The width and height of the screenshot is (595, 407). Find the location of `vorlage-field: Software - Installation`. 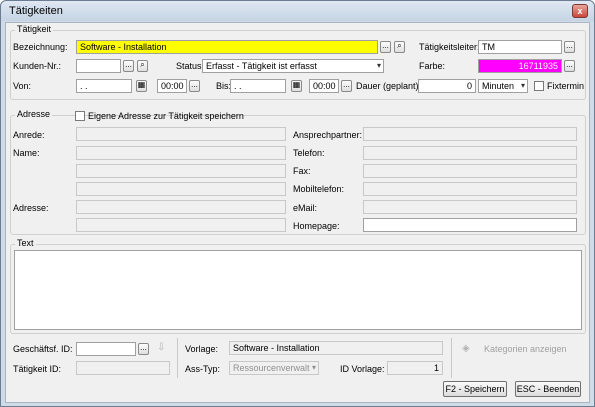

vorlage-field: Software - Installation is located at coordinates (336, 348).